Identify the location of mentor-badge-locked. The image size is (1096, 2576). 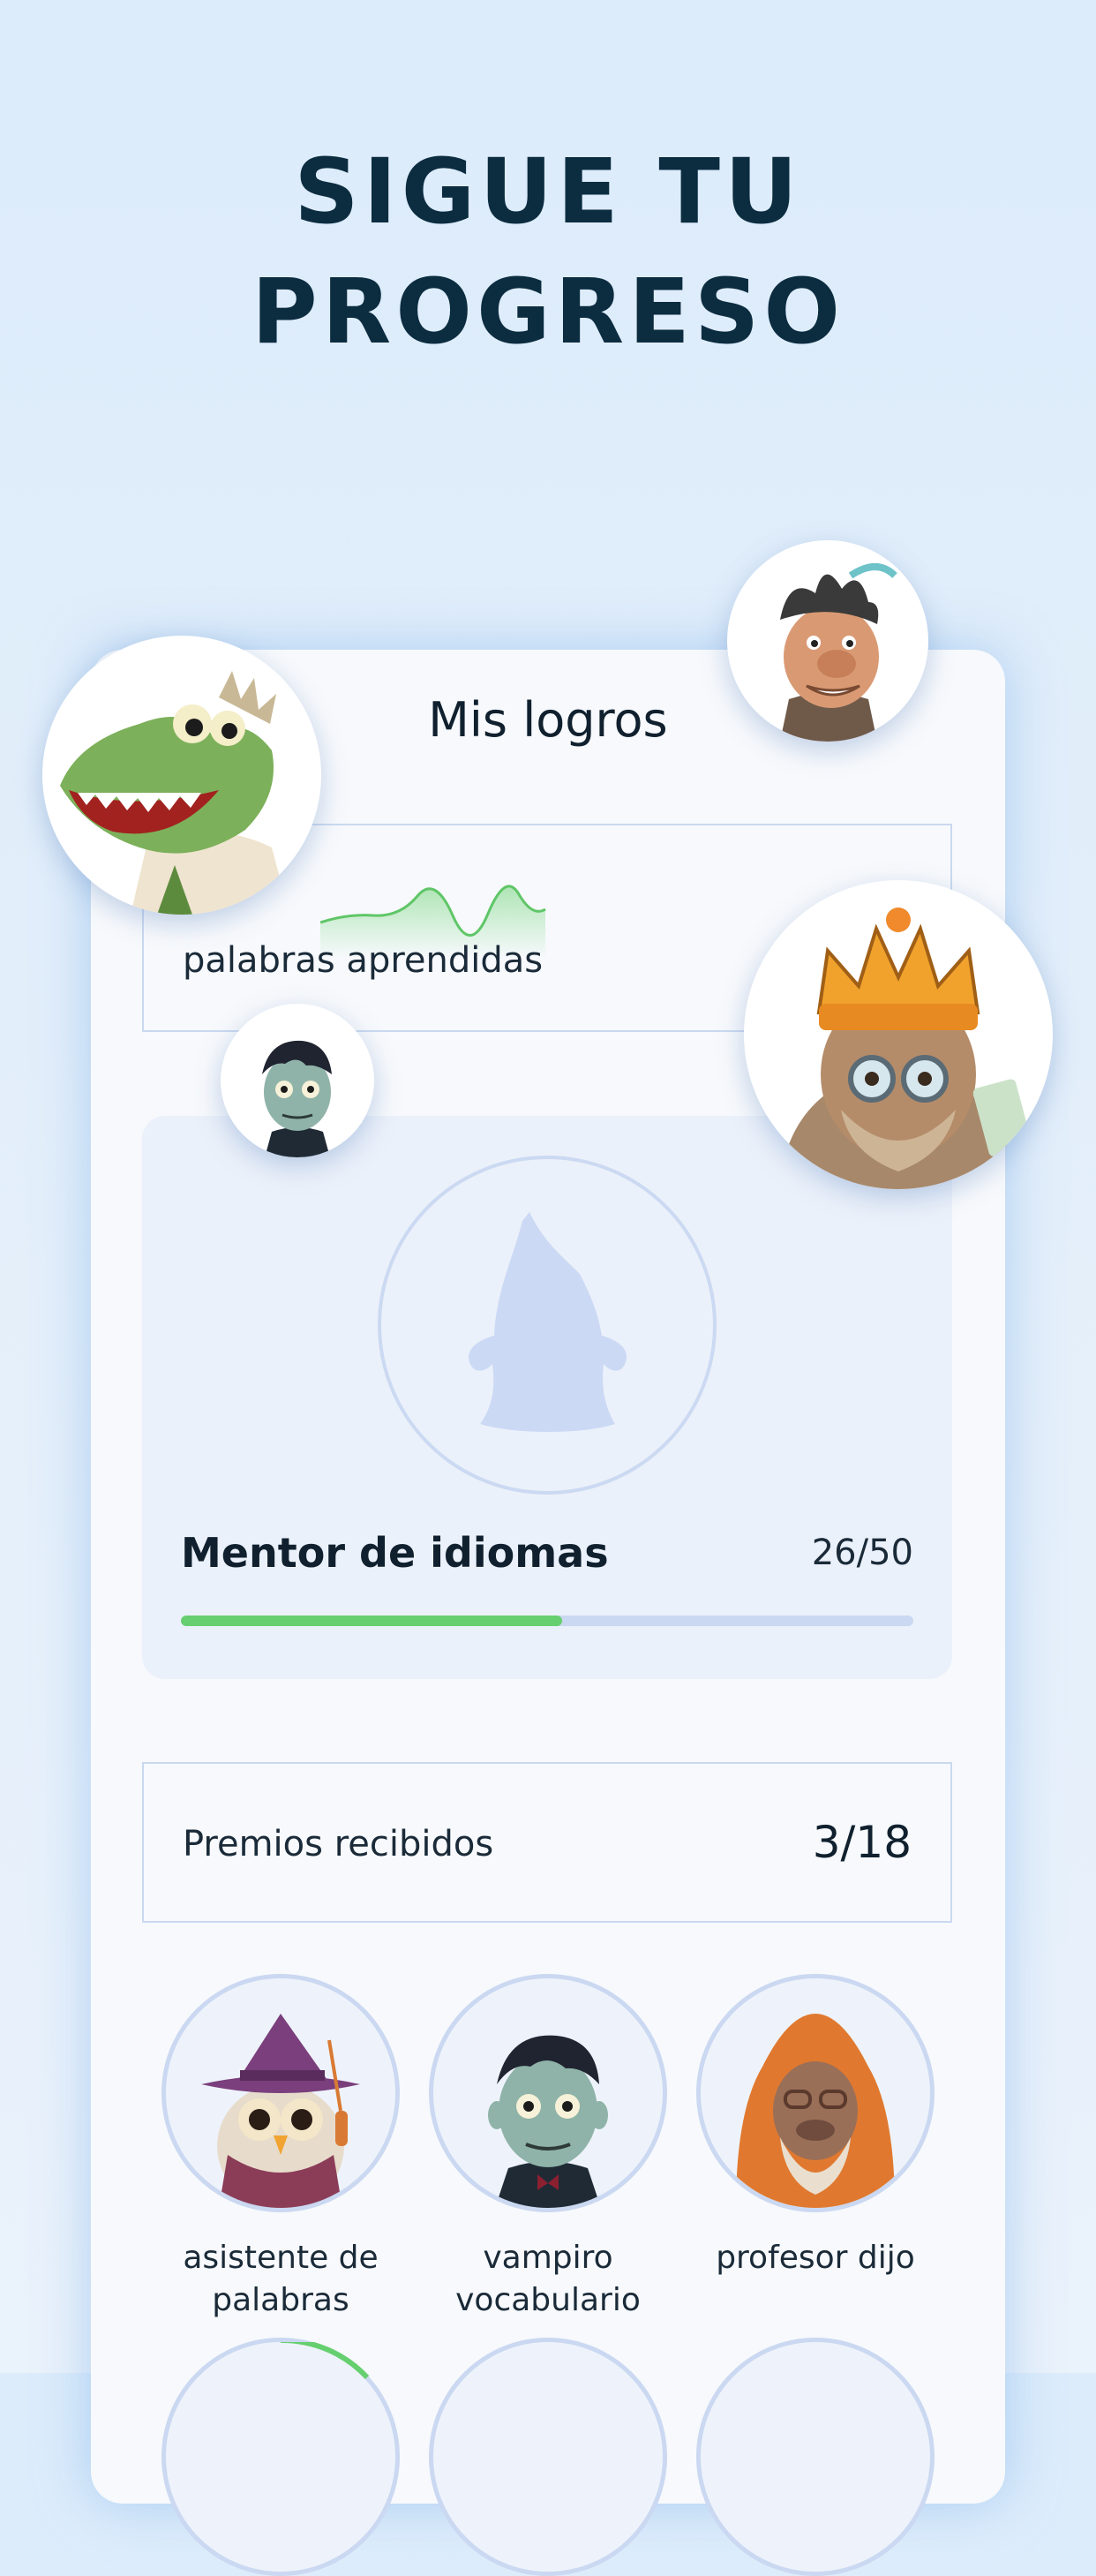
(547, 1326).